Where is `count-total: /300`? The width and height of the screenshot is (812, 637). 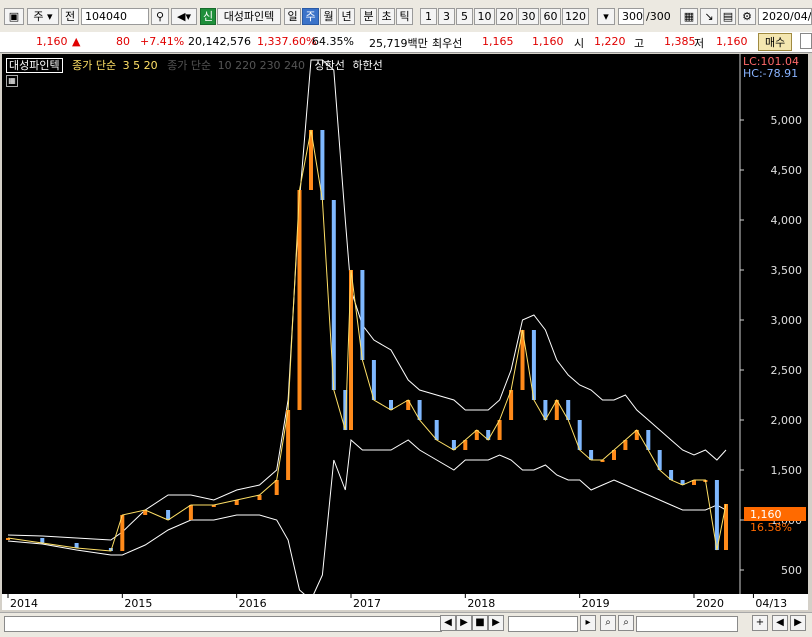 count-total: /300 is located at coordinates (658, 16).